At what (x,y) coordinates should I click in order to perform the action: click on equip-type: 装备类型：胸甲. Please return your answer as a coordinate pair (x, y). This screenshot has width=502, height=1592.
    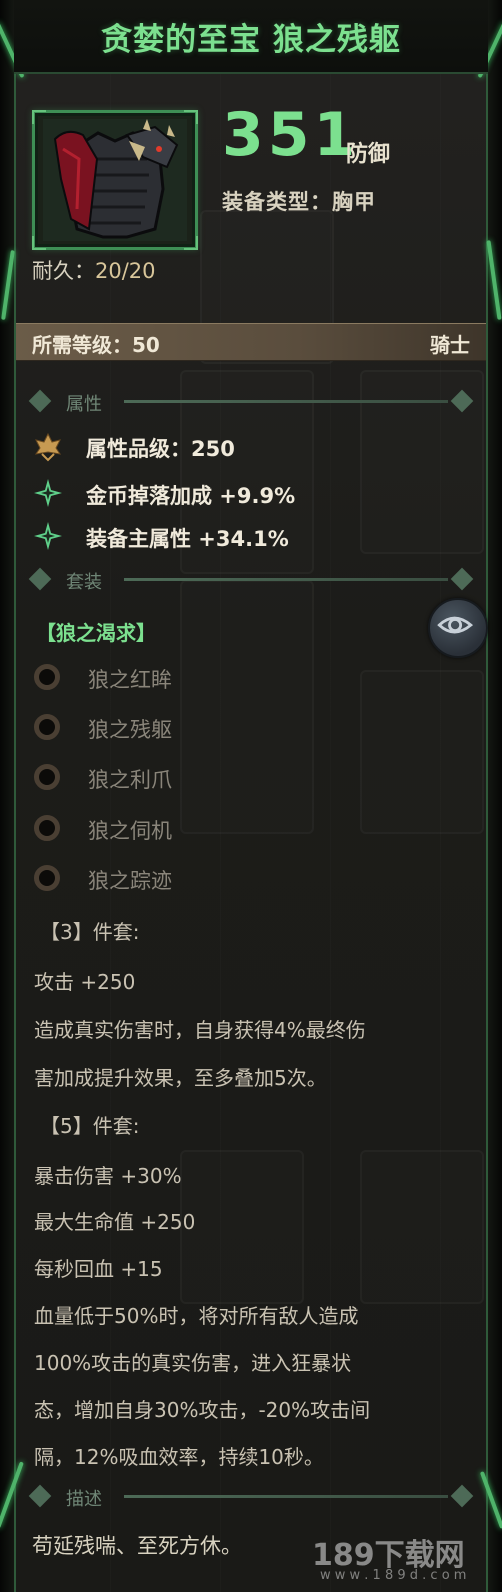
    Looking at the image, I should click on (299, 202).